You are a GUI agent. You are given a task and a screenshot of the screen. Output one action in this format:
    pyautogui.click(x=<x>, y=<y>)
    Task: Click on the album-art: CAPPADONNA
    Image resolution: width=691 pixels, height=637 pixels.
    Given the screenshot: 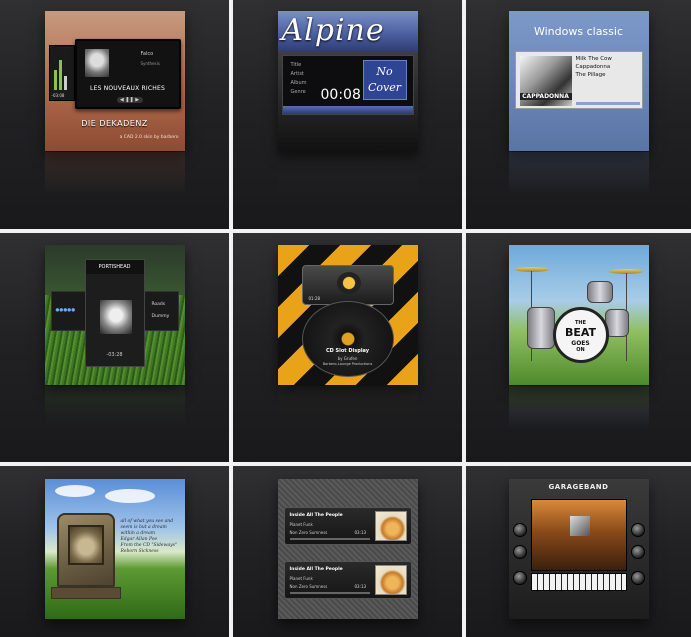 What is the action you would take?
    pyautogui.click(x=545, y=81)
    